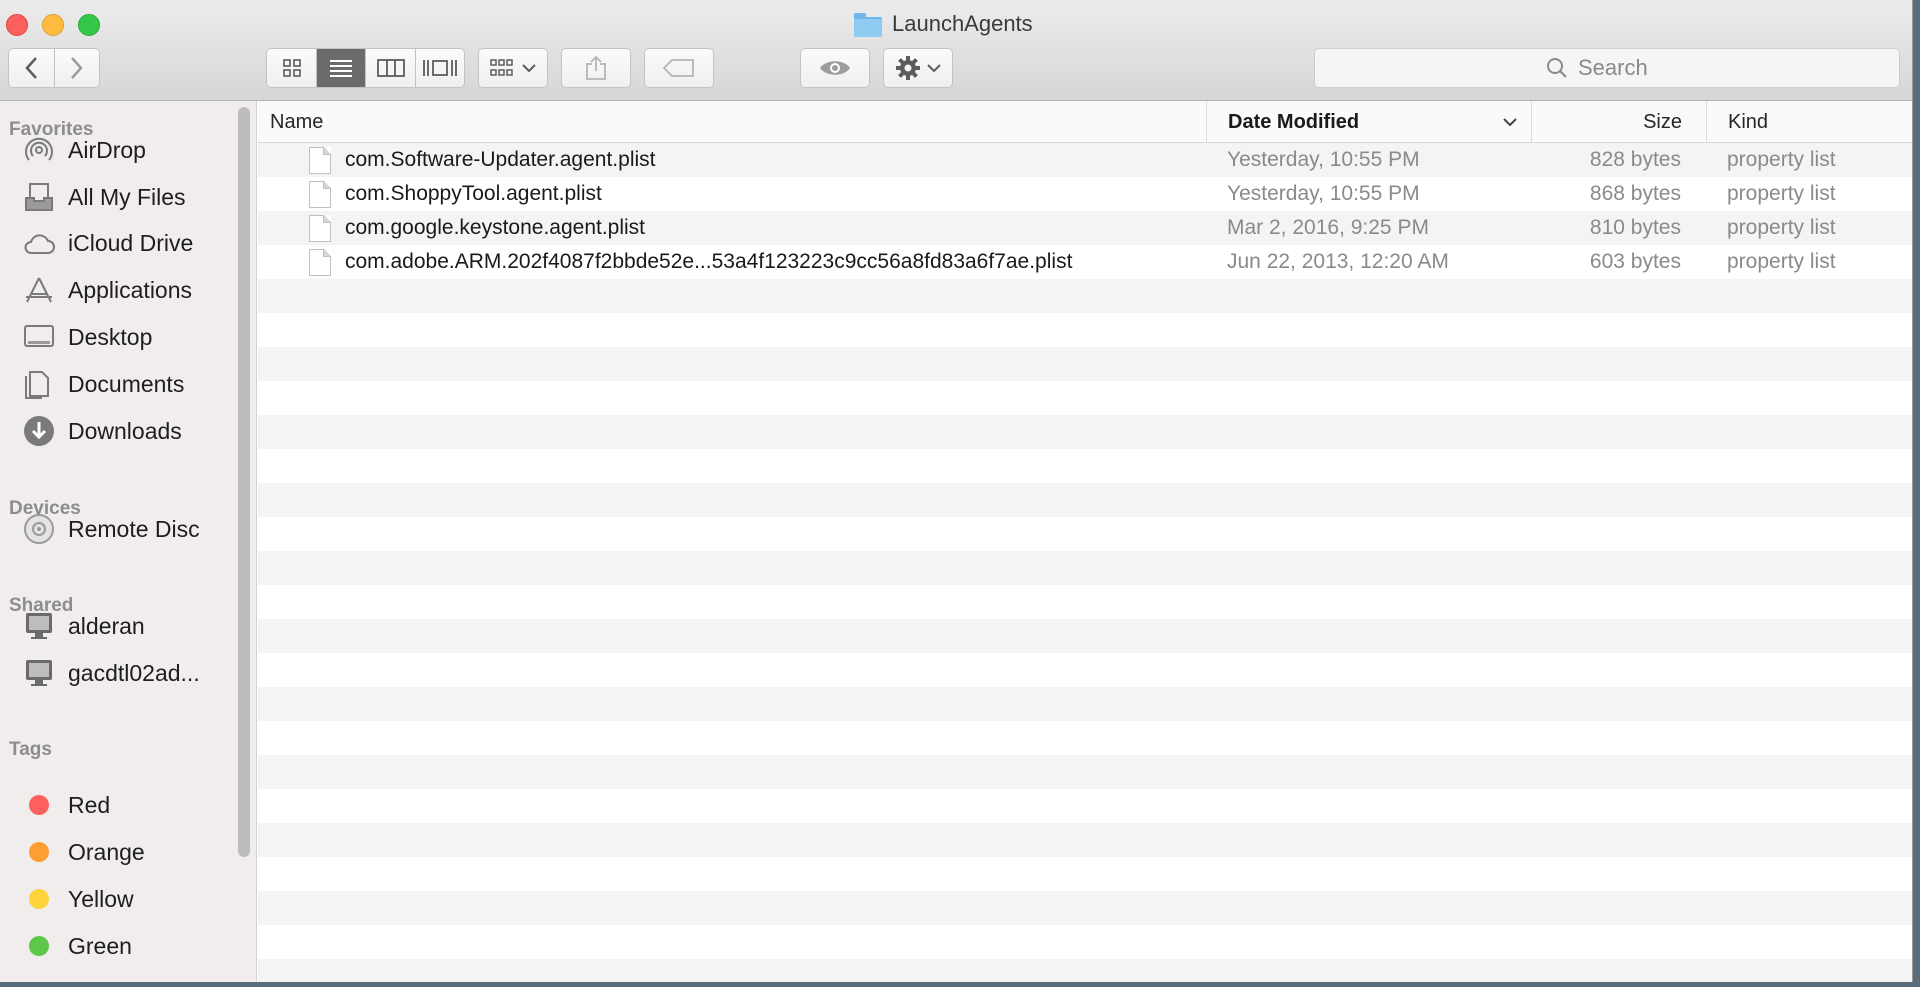 The height and width of the screenshot is (987, 1920). What do you see at coordinates (91, 981) in the screenshot?
I see `sidebar-tag-label: Blue` at bounding box center [91, 981].